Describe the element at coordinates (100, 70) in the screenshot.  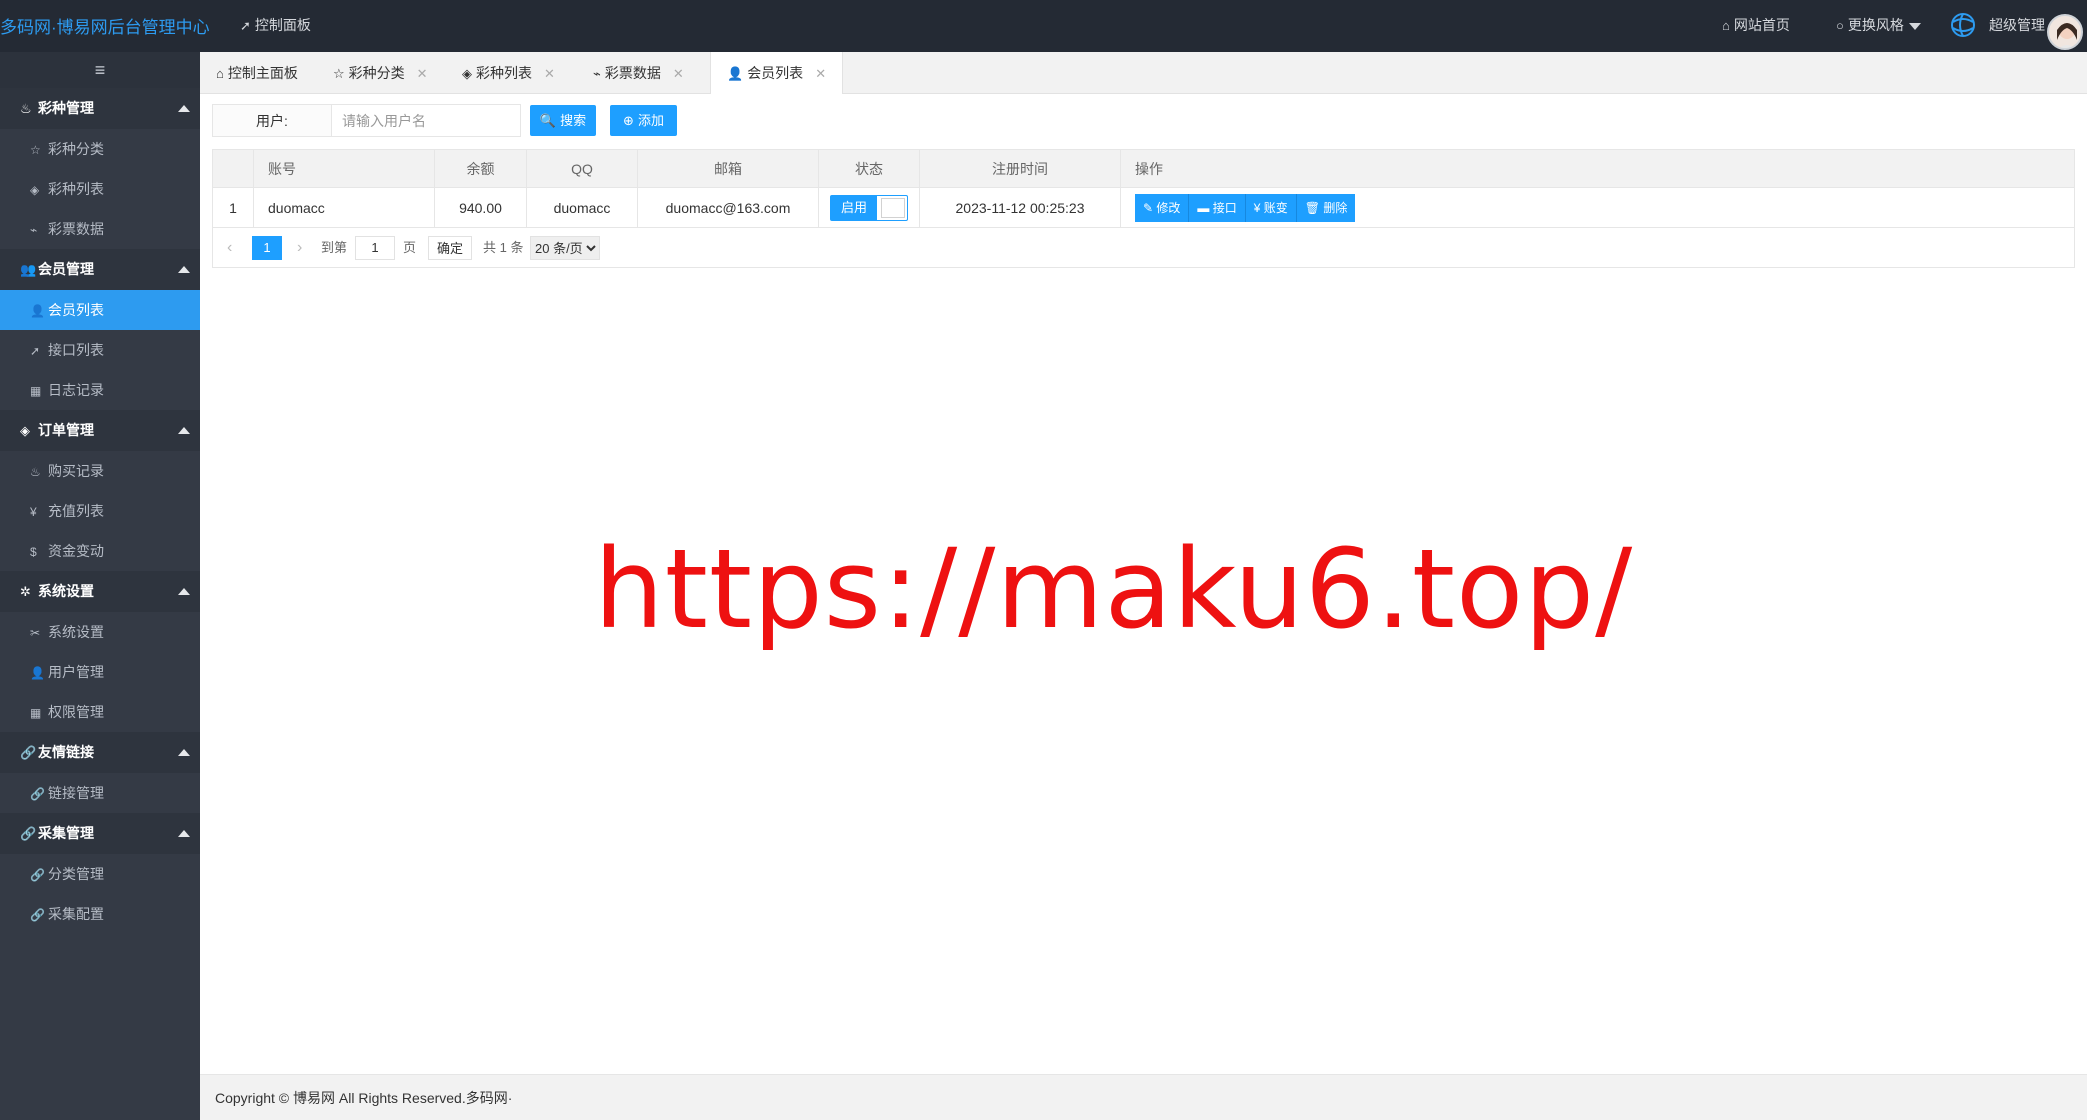
I see `sidebar-toggle: ≡` at that location.